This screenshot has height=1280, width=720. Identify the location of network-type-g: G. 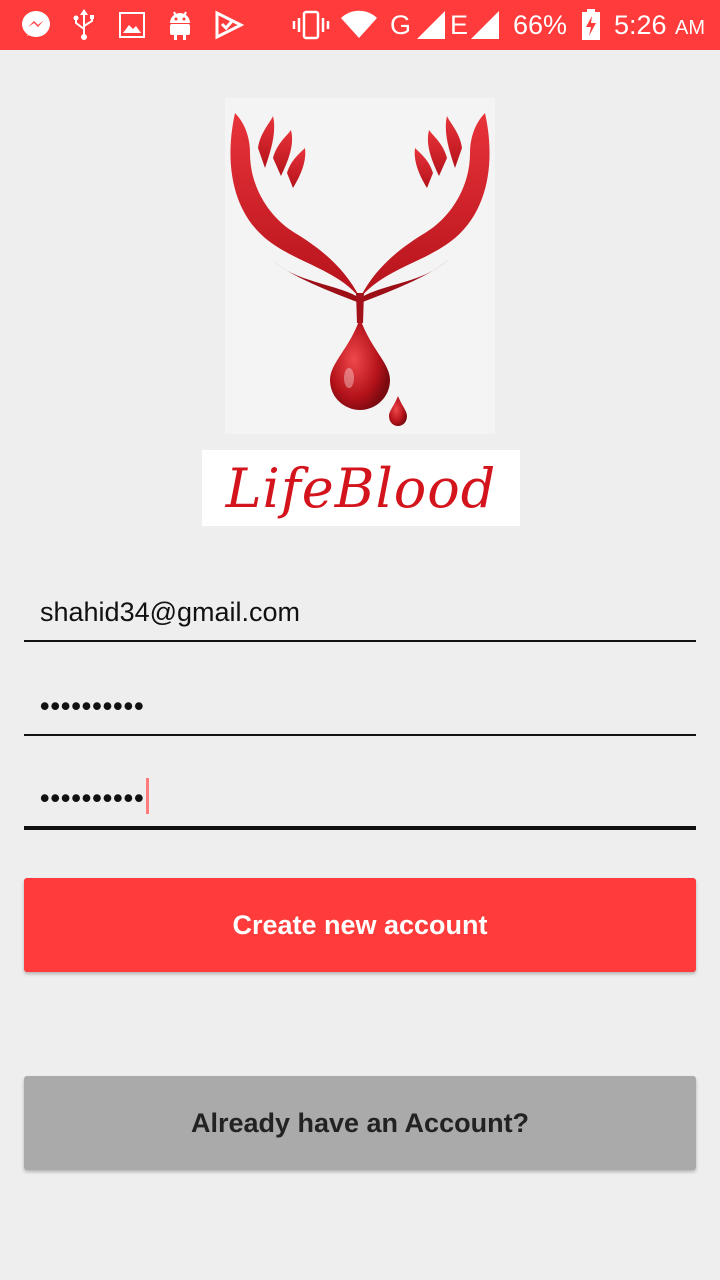
(401, 25).